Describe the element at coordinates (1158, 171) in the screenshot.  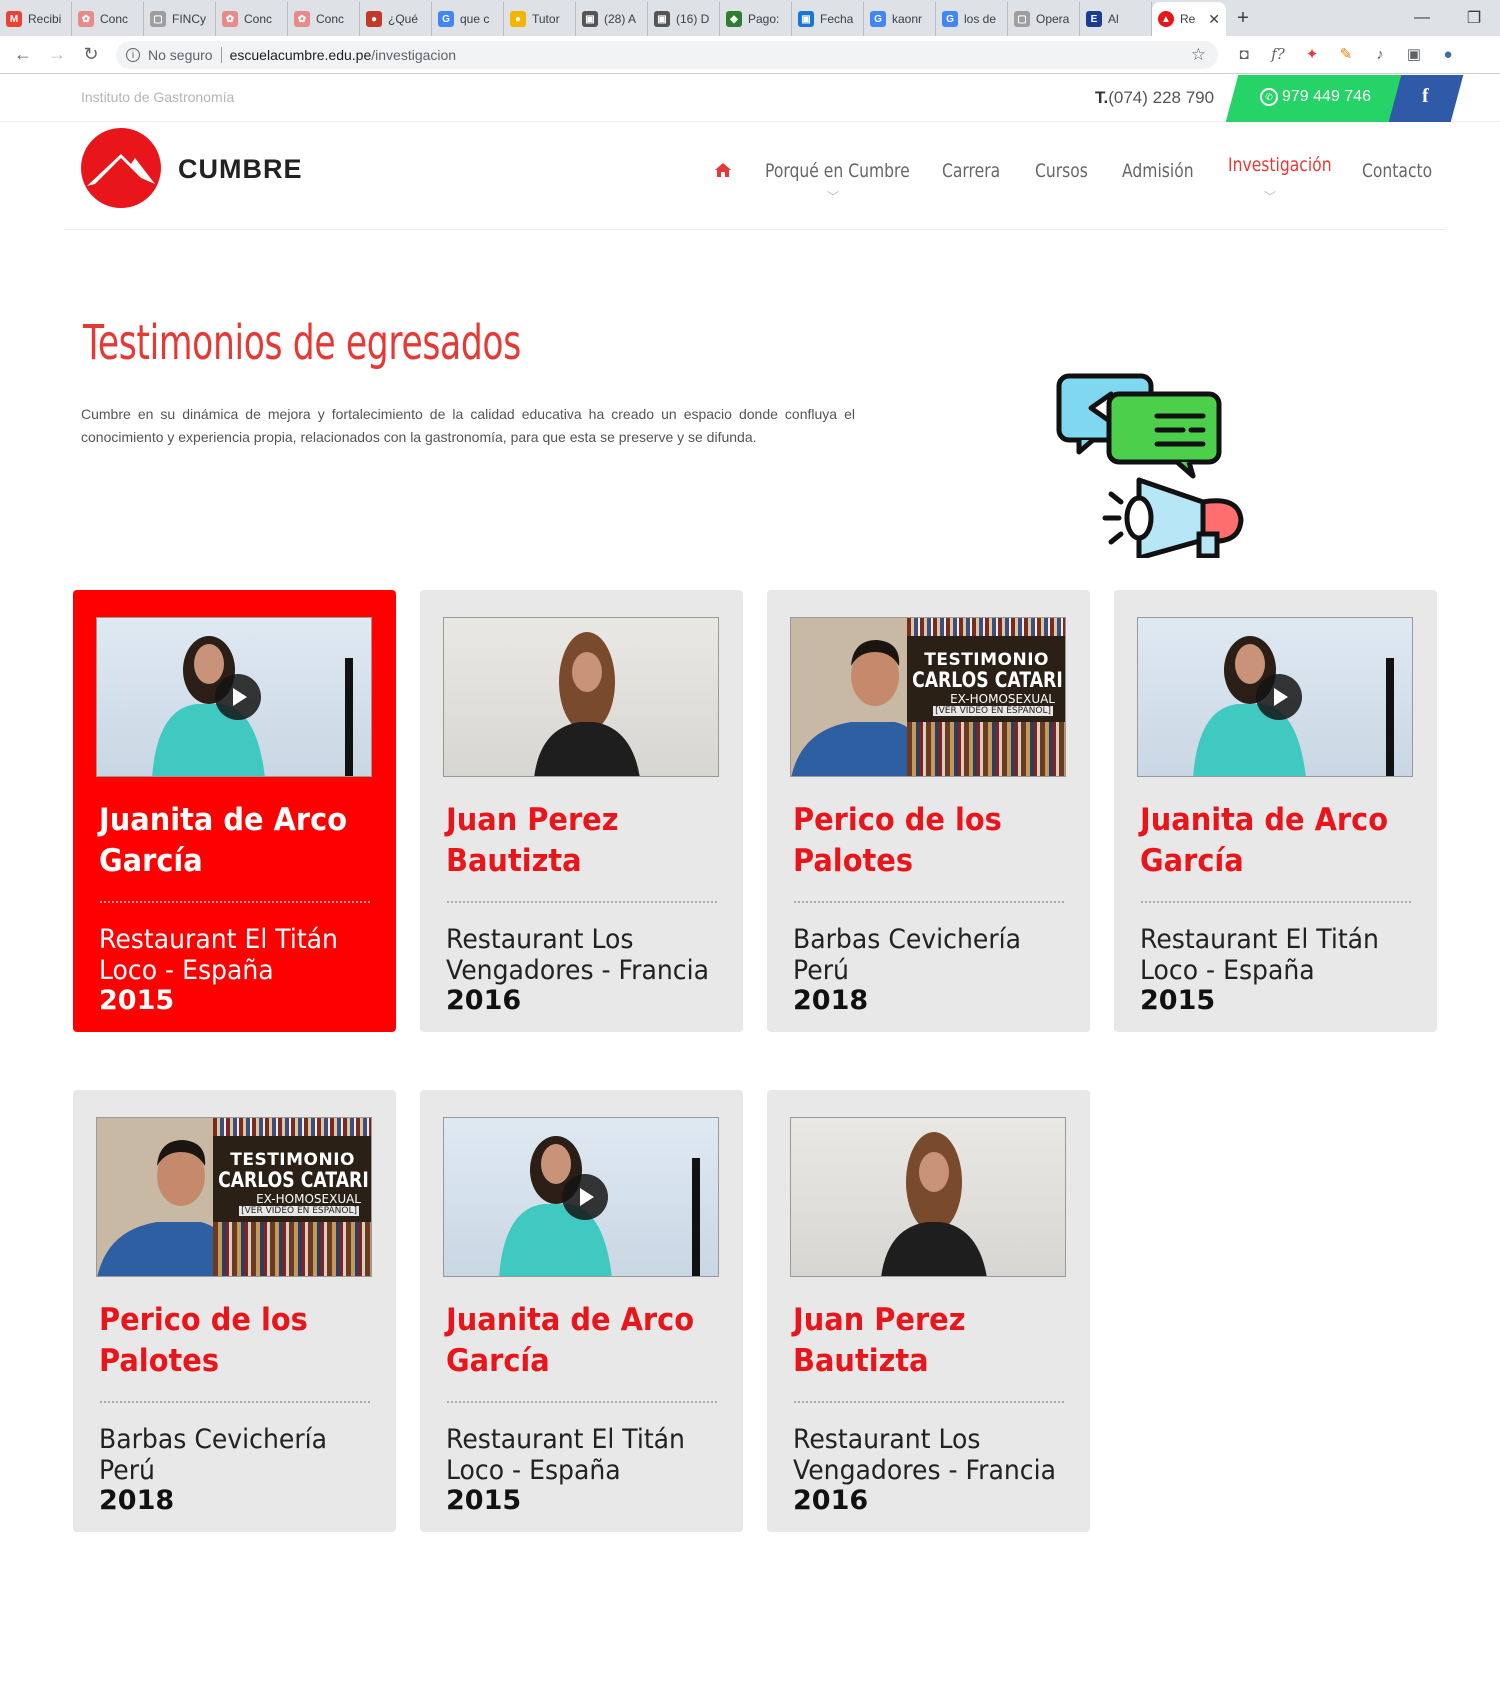
I see `nav-admision: Admisión` at that location.